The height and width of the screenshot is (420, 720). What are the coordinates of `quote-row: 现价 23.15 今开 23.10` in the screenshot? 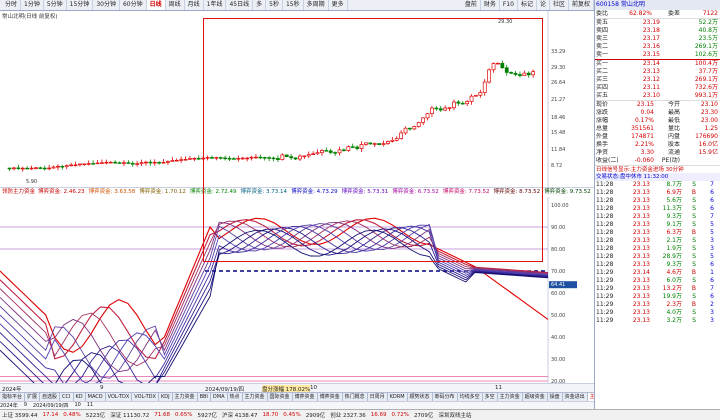 It's located at (657, 105).